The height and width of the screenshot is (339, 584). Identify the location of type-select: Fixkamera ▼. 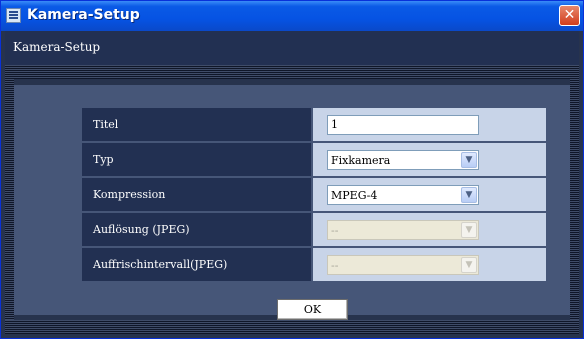
(403, 160).